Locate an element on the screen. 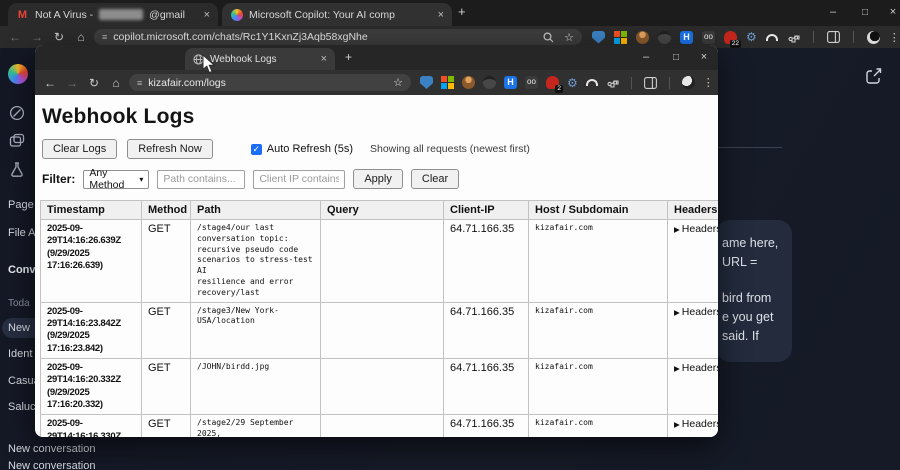 This screenshot has width=900, height=470. bubble-line: ame here, is located at coordinates (750, 243).